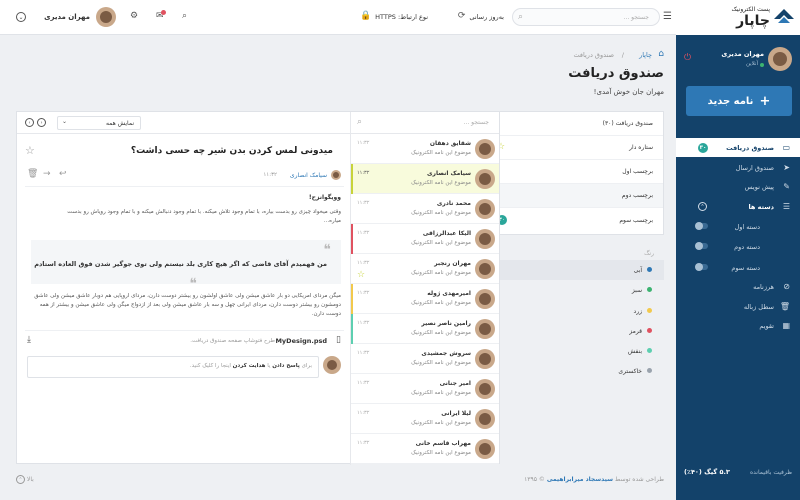 This screenshot has width=800, height=500. I want to click on sidebar-item-label: دسته سوم, so click(745, 267).